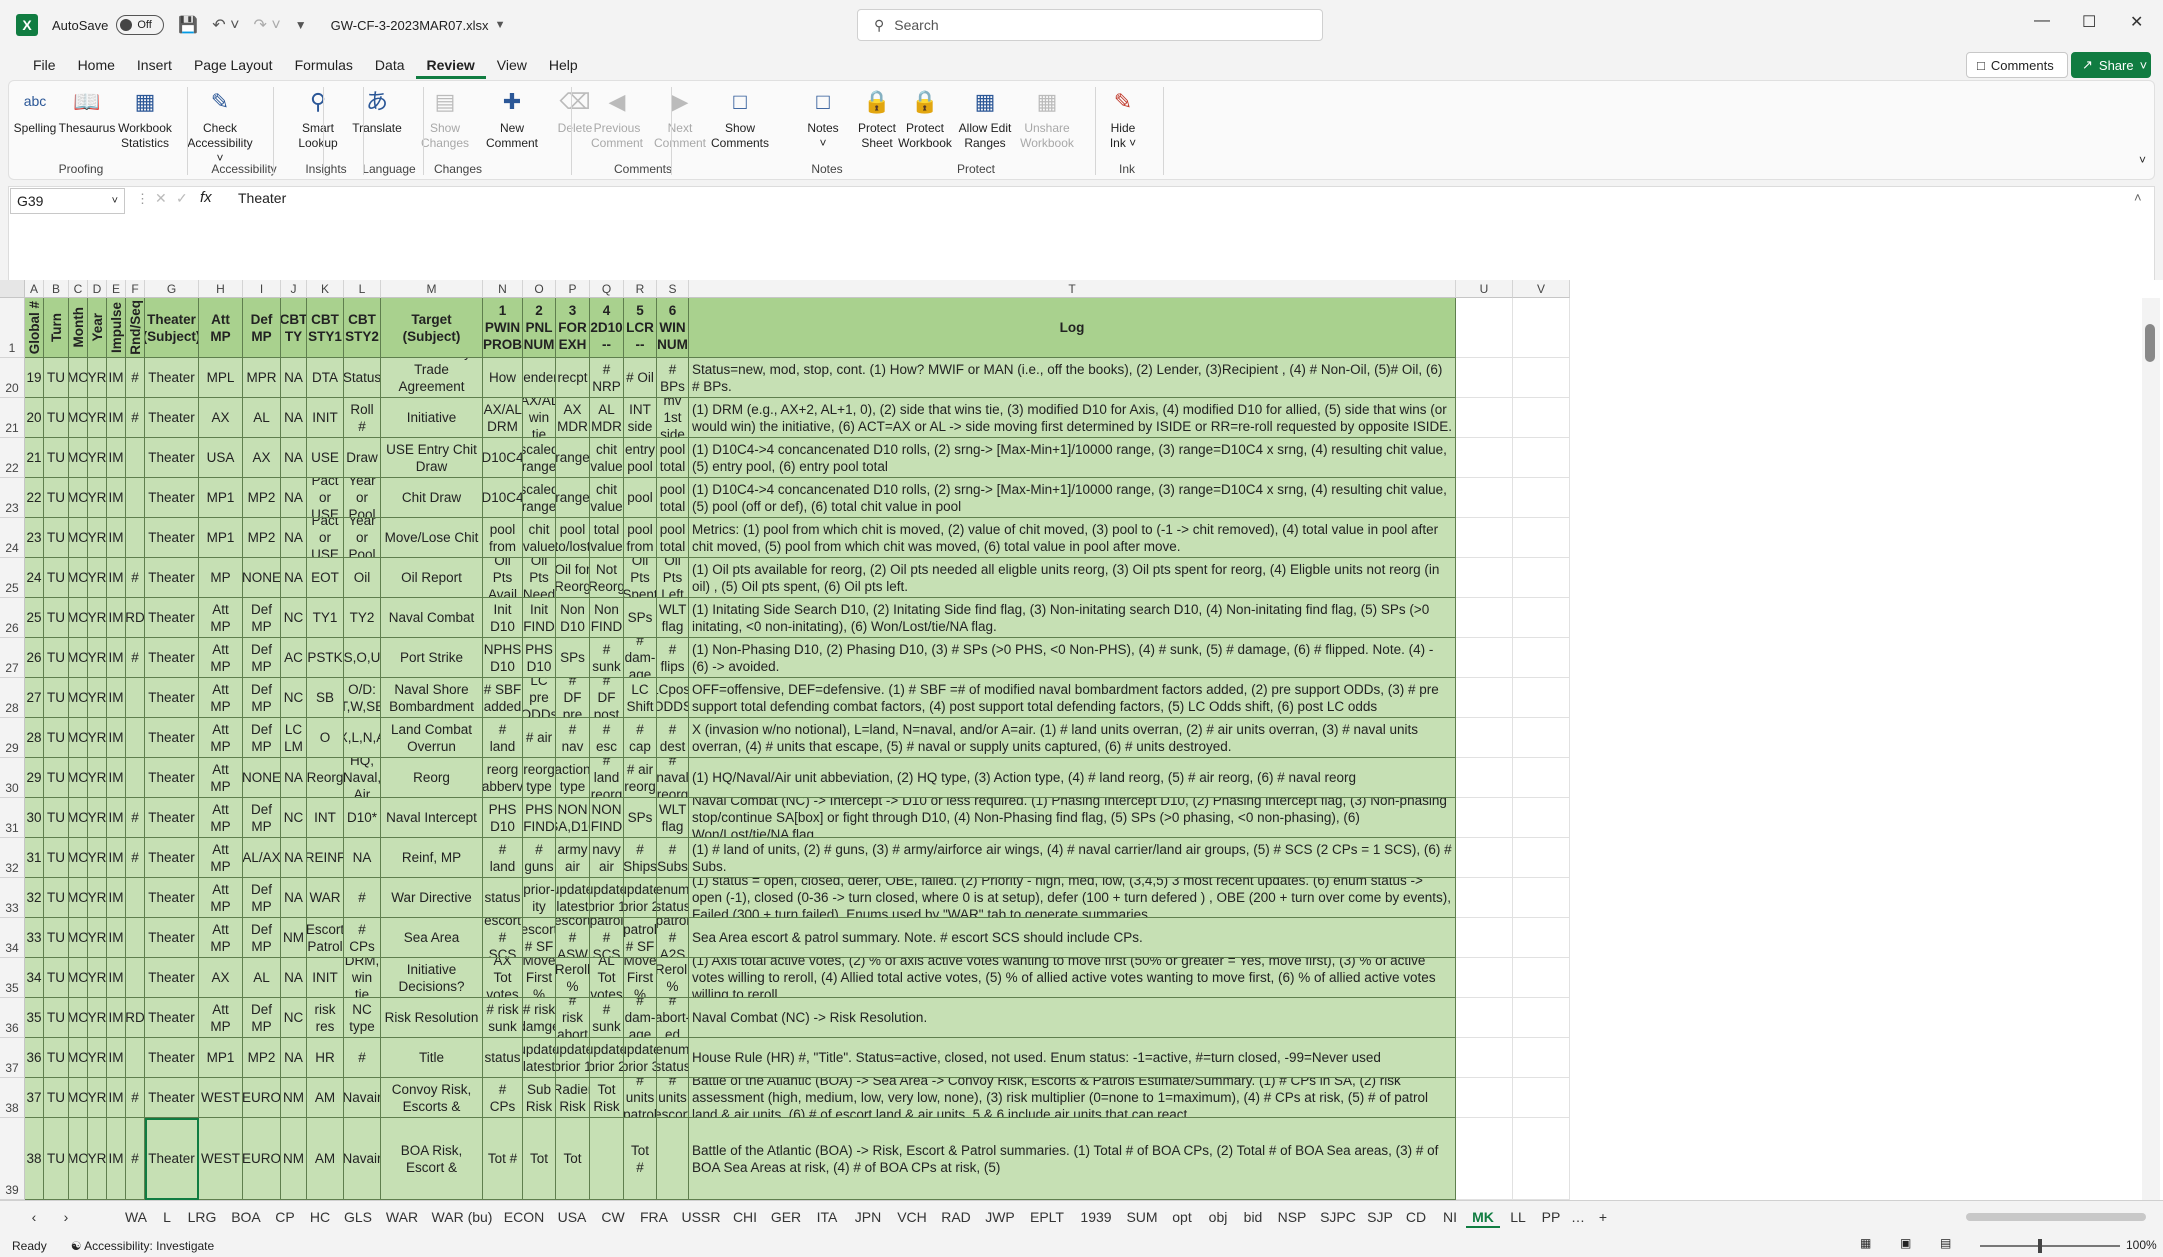 The height and width of the screenshot is (1257, 2163). I want to click on table-cell: # dam-age, so click(640, 658).